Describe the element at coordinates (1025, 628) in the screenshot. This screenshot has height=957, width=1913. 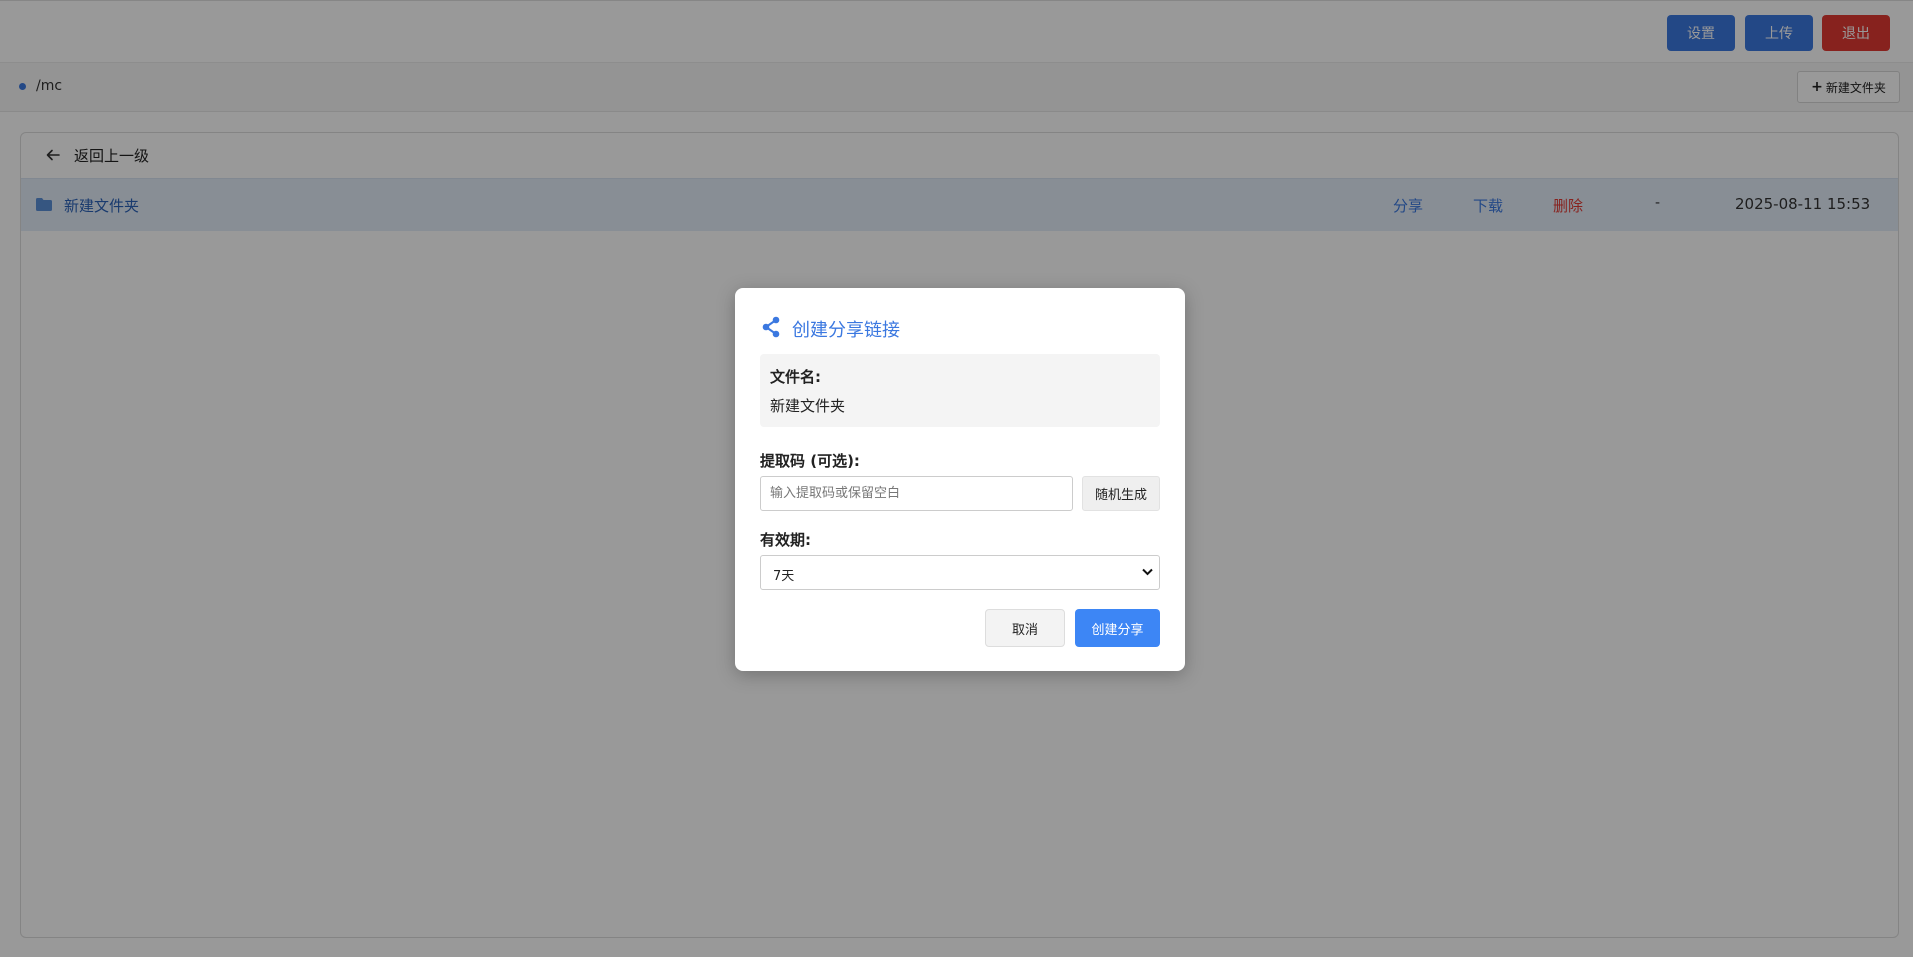
I see `cancel-button: 取消` at that location.